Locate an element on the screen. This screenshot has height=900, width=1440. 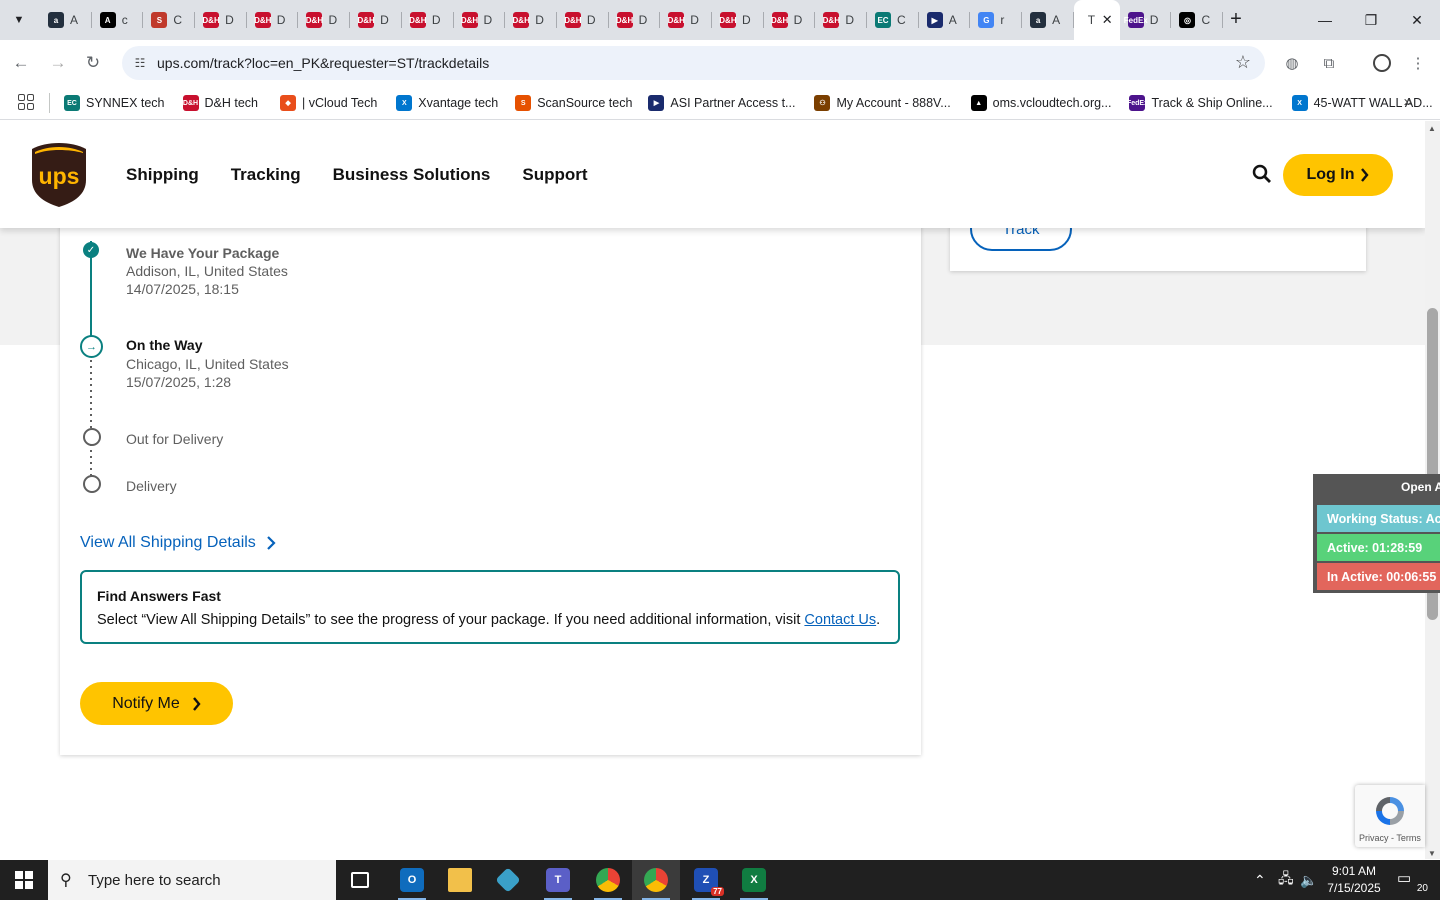
bookmark-label: | vCloud Tech is located at coordinates (340, 103).